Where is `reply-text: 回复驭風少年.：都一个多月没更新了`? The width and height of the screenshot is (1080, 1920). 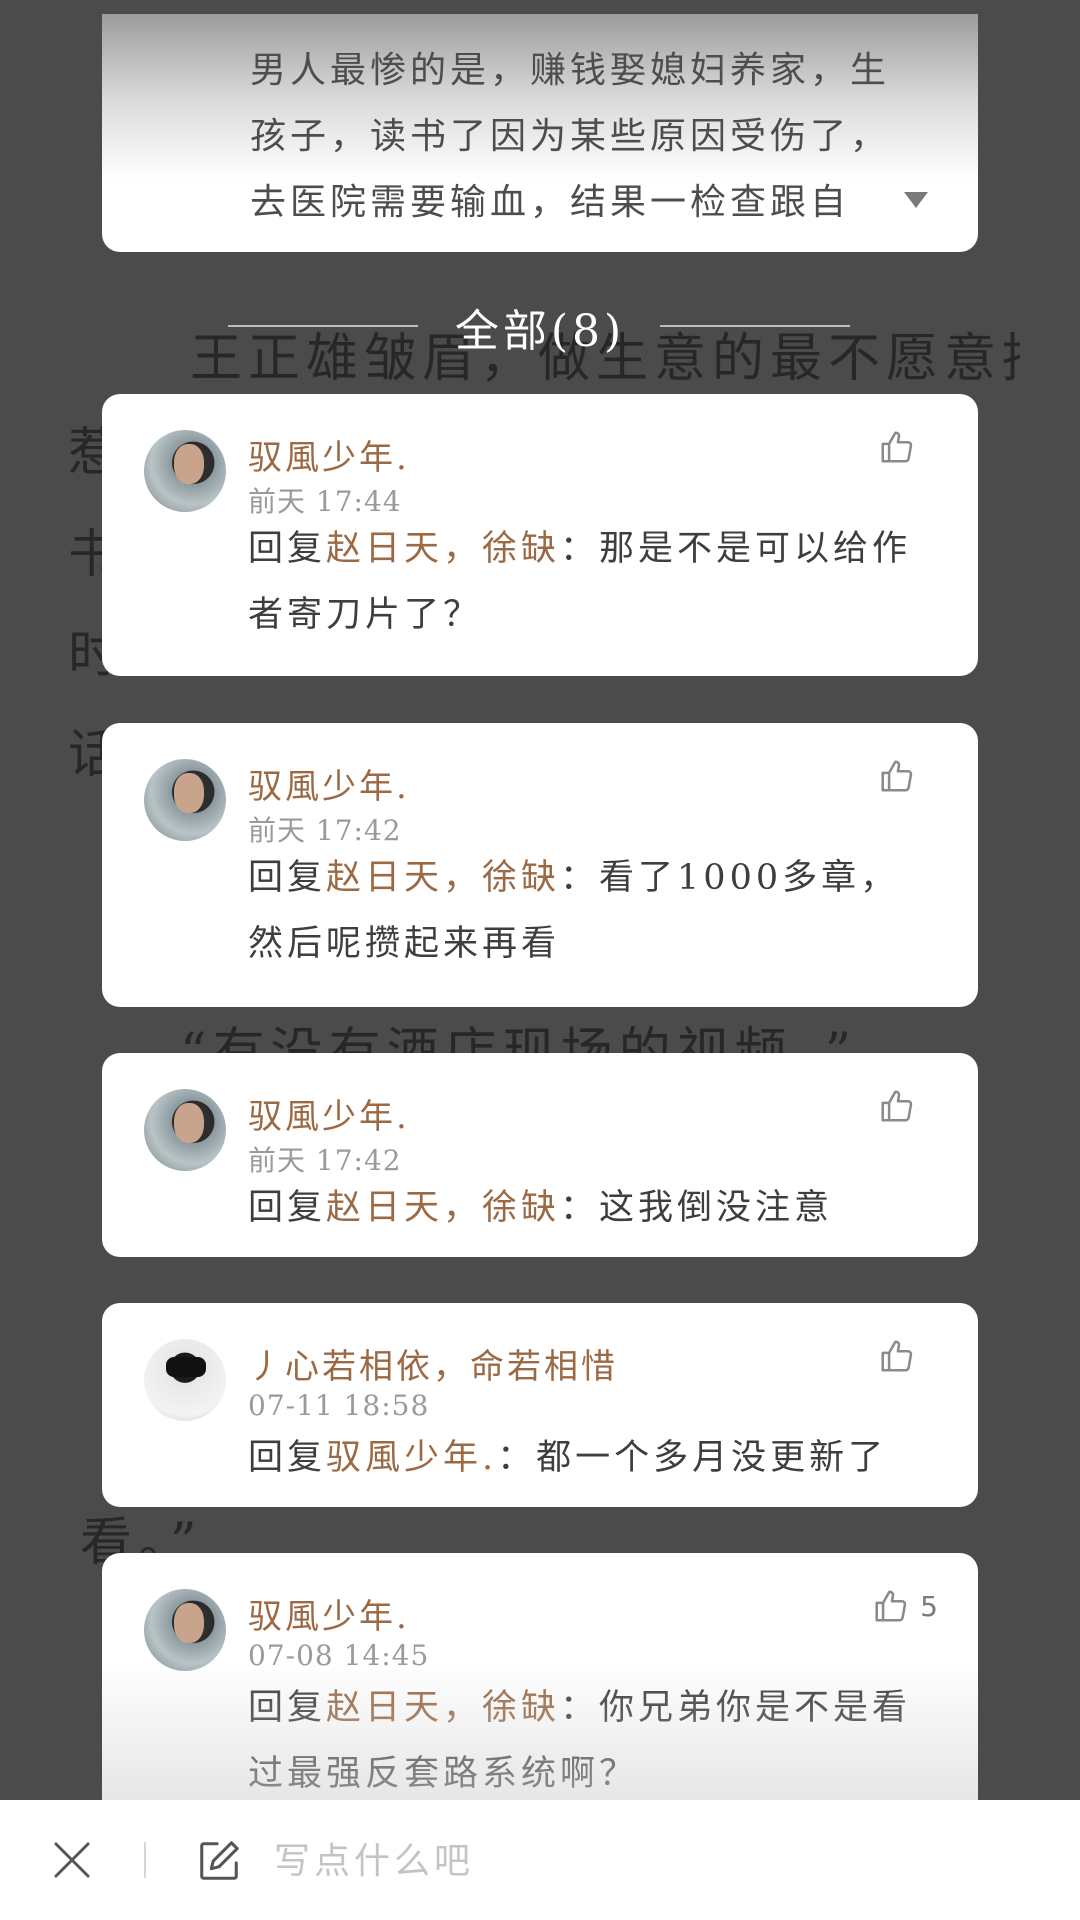 reply-text: 回复驭風少年.：都一个多月没更新了 is located at coordinates (593, 1458).